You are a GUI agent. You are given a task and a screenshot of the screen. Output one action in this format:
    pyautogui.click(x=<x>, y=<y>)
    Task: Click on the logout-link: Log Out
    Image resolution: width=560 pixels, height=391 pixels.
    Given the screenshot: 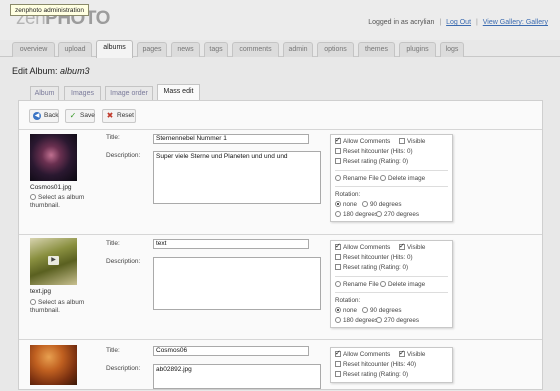 What is the action you would take?
    pyautogui.click(x=458, y=22)
    